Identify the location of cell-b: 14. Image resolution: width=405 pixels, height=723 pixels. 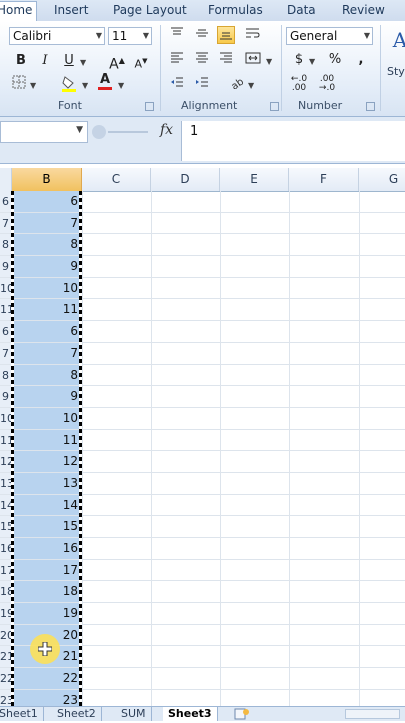
(47, 505).